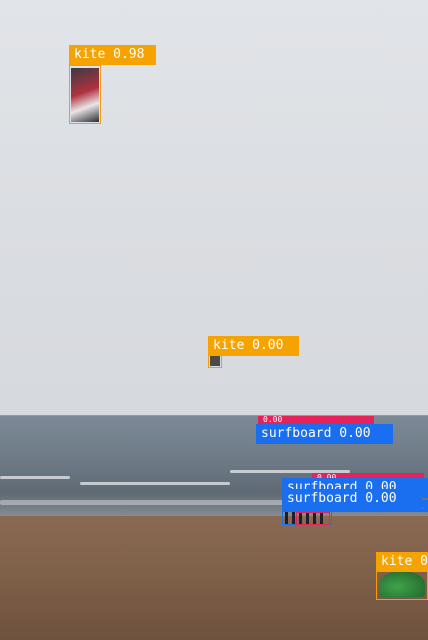 This screenshot has width=428, height=640. Describe the element at coordinates (313, 518) in the screenshot. I see `bounding-box` at that location.